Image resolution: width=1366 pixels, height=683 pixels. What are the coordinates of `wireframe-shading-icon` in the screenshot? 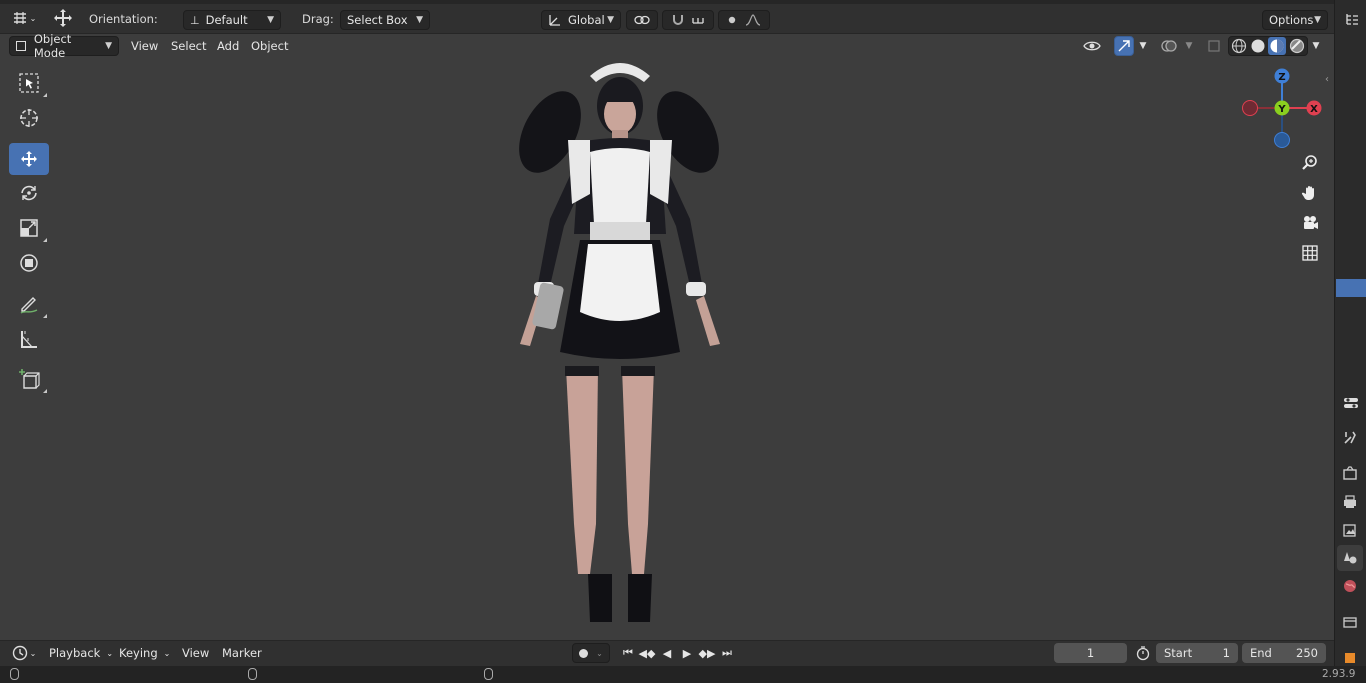 It's located at (1239, 46).